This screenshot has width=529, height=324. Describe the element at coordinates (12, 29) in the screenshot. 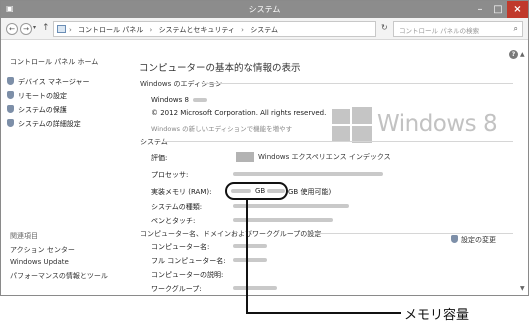

I see `back-button: ←` at that location.